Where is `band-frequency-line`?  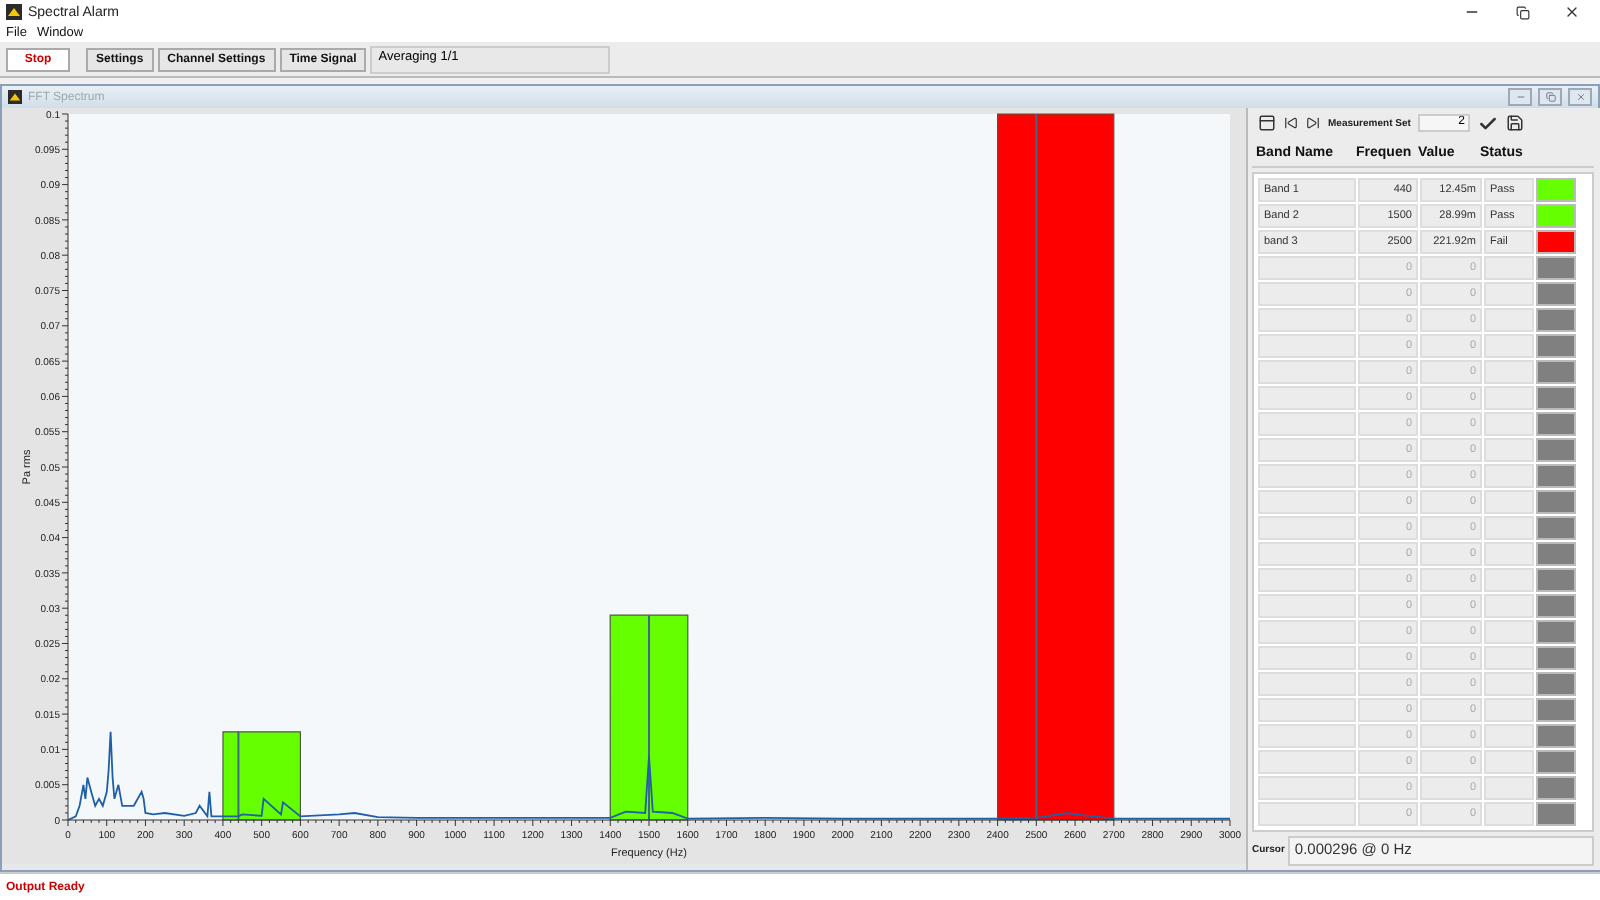 band-frequency-line is located at coordinates (238, 775).